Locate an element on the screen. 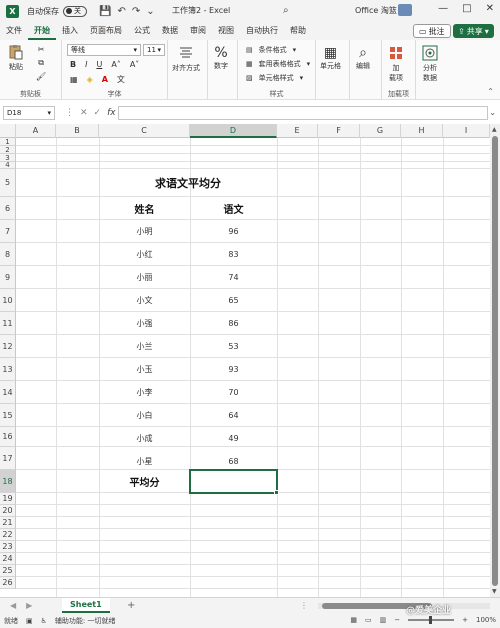 This screenshot has height=628, width=500. font-size-select: 11 ▾ is located at coordinates (154, 50).